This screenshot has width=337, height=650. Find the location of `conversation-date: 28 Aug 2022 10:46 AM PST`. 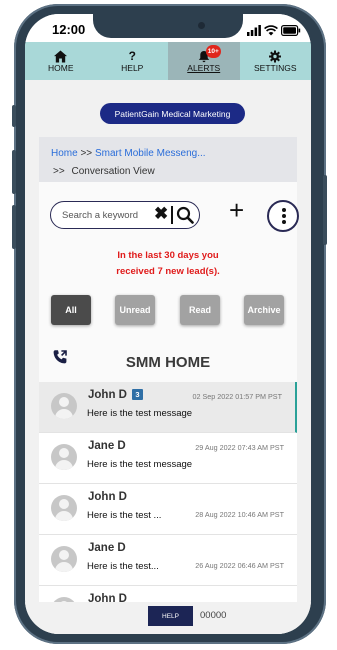

conversation-date: 28 Aug 2022 10:46 AM PST is located at coordinates (239, 514).